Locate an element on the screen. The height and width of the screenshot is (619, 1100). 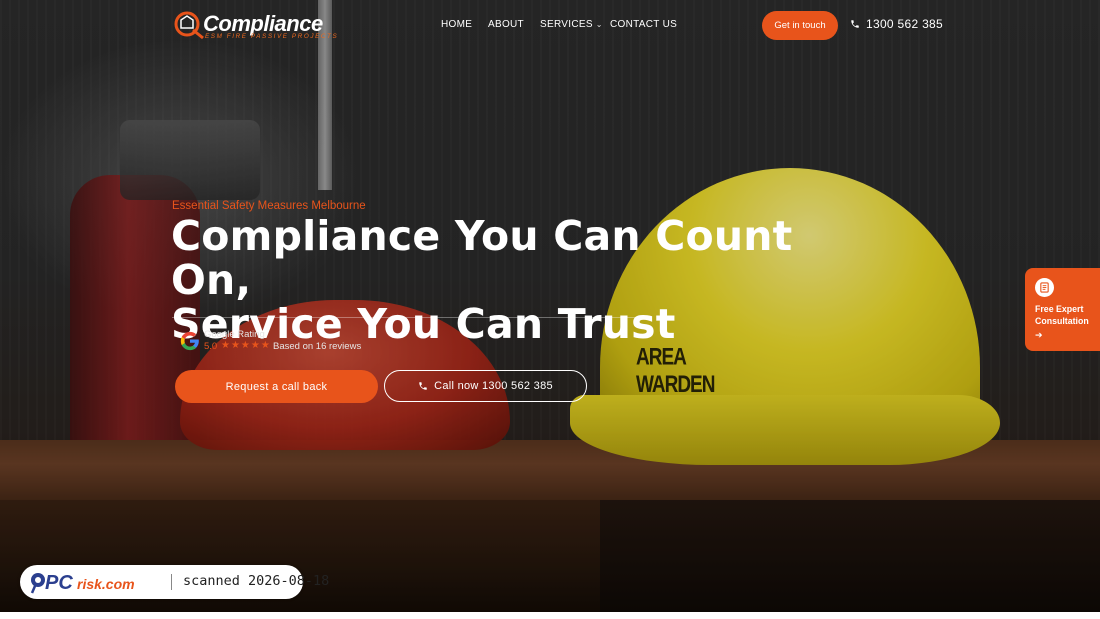
header-phone-link: 1300 562 385 is located at coordinates (896, 24).